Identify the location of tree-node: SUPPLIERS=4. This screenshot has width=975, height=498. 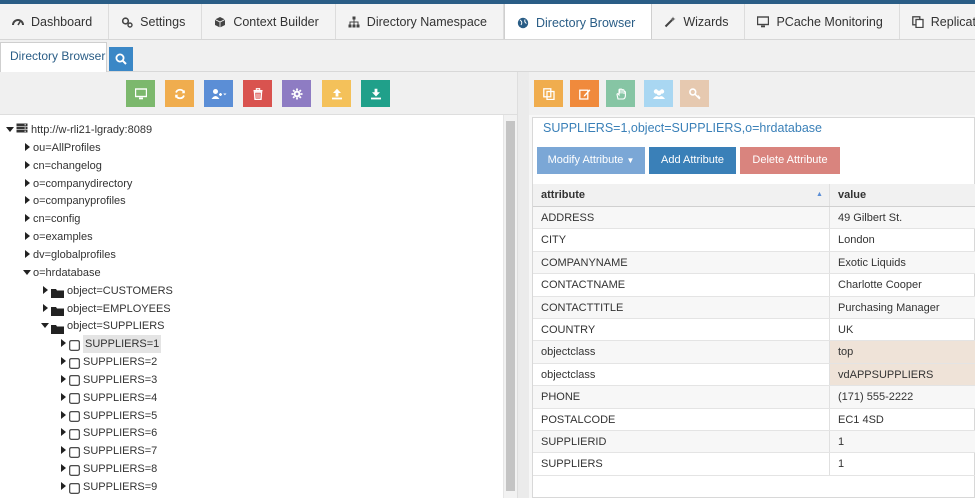
(107, 398).